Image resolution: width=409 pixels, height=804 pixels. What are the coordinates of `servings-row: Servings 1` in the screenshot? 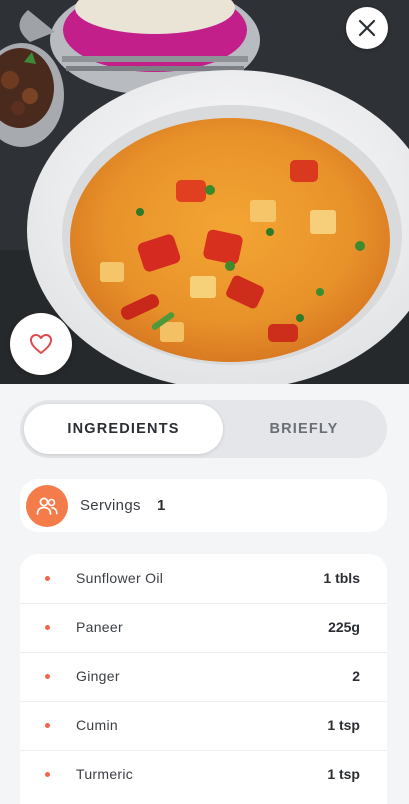 It's located at (203, 505).